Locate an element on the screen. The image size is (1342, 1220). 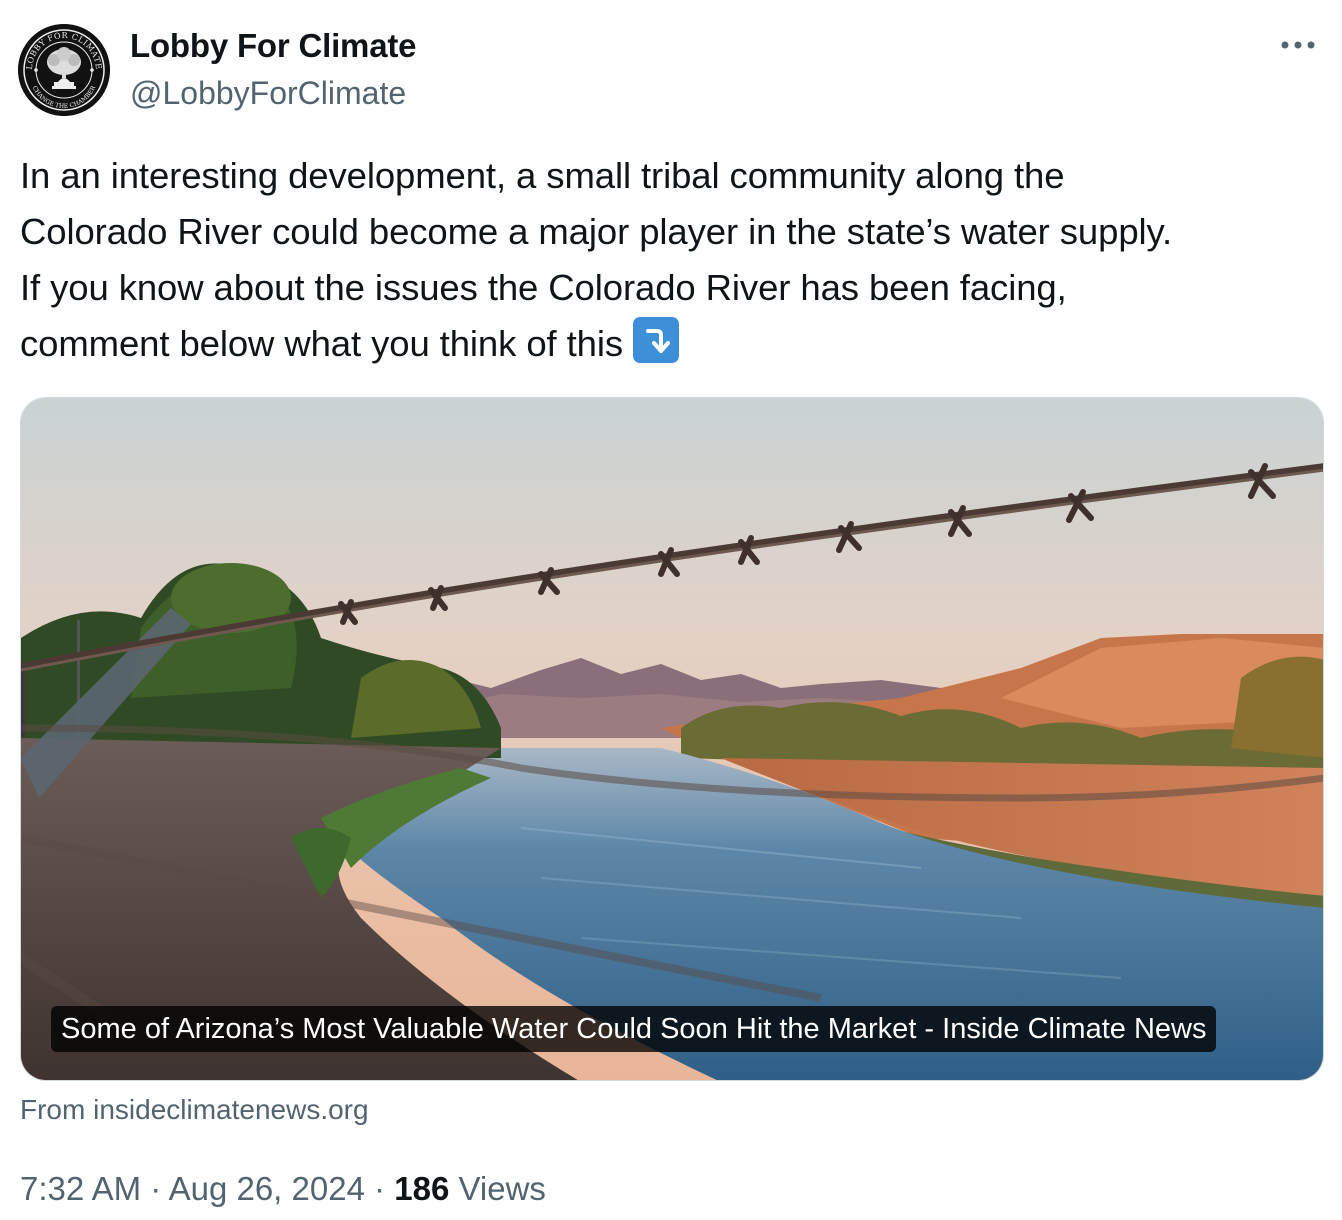
author-handle: @LobbyForClimate is located at coordinates (268, 93).